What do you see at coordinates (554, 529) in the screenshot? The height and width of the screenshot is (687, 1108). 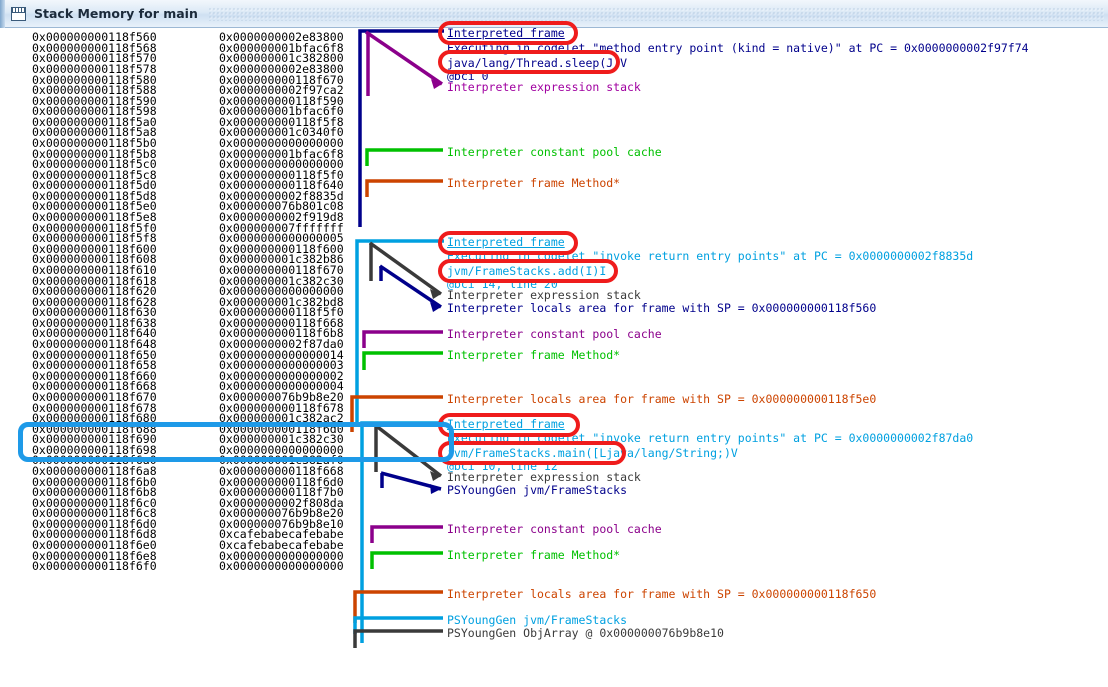 I see `annotation-g3-cpcache: Interpreter constant pool cache` at bounding box center [554, 529].